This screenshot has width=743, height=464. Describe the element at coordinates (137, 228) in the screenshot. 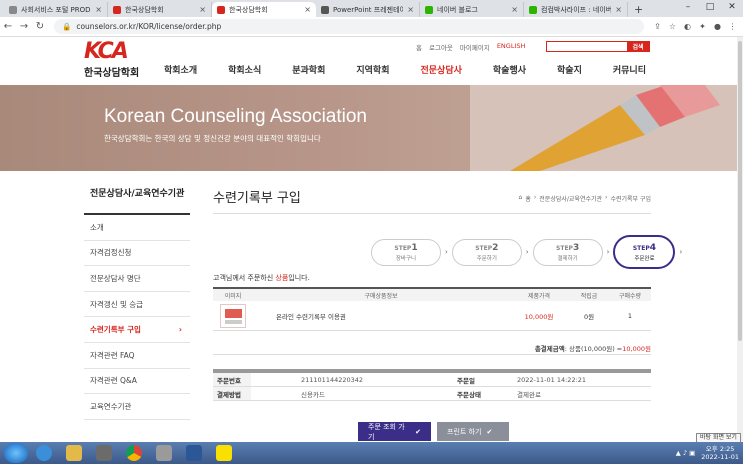

I see `side-menu-item: 소개` at that location.